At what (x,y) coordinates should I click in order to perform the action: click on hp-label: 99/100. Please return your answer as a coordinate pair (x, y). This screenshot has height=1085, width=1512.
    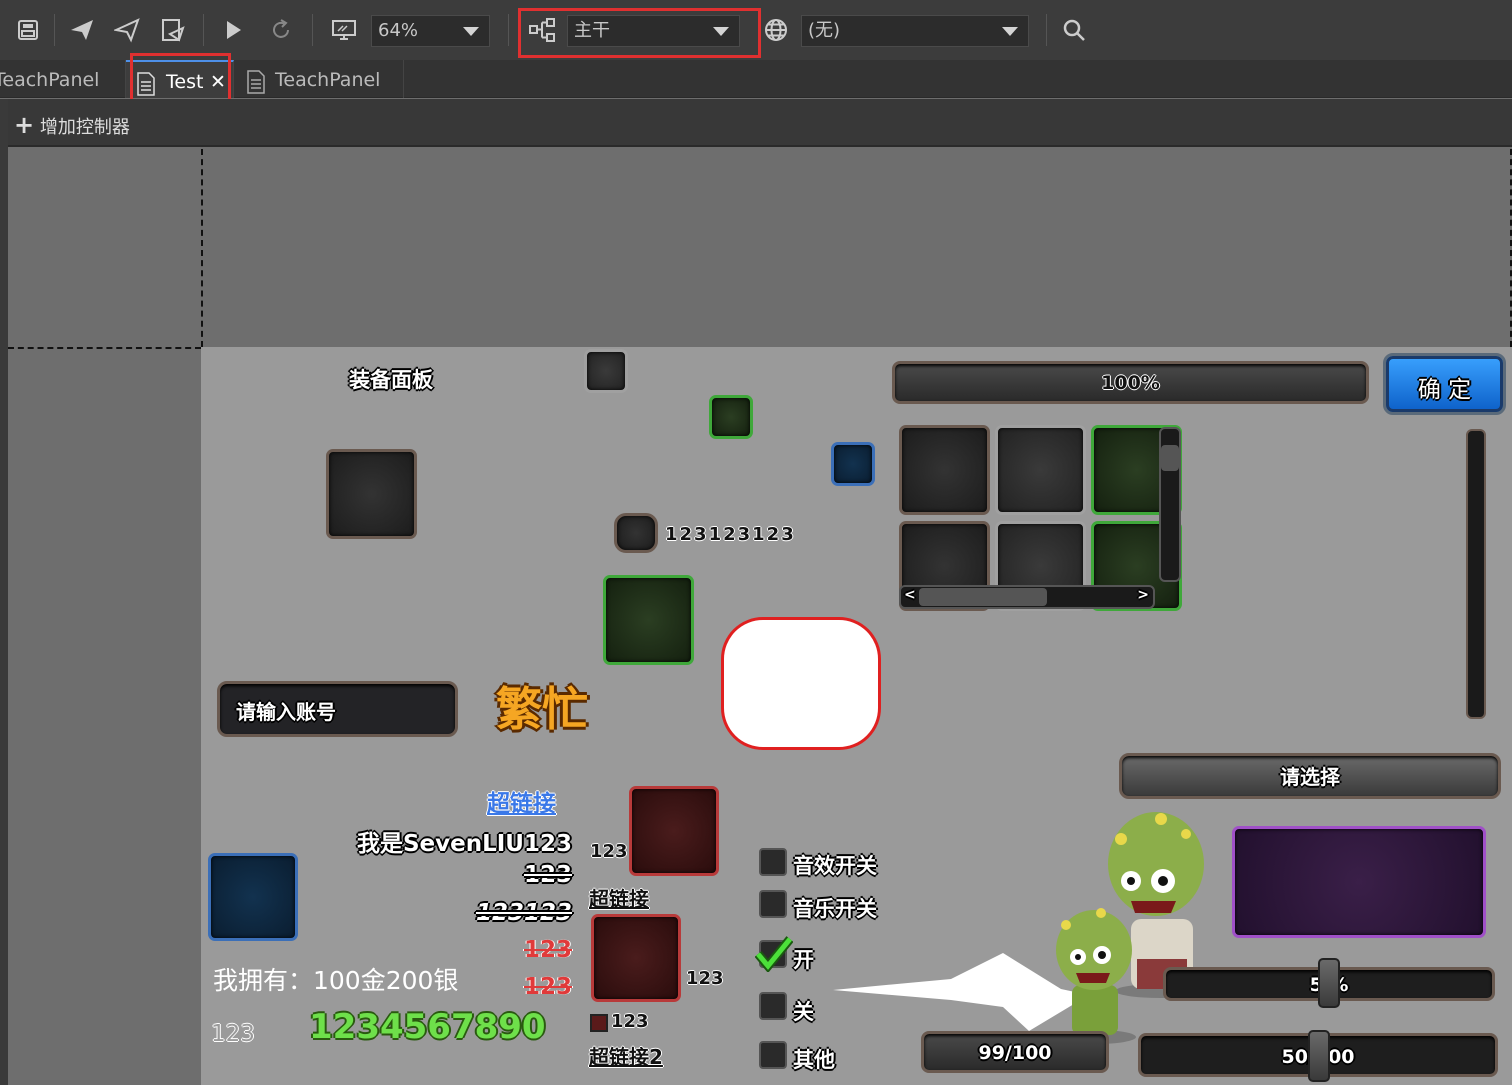
    Looking at the image, I should click on (1015, 1053).